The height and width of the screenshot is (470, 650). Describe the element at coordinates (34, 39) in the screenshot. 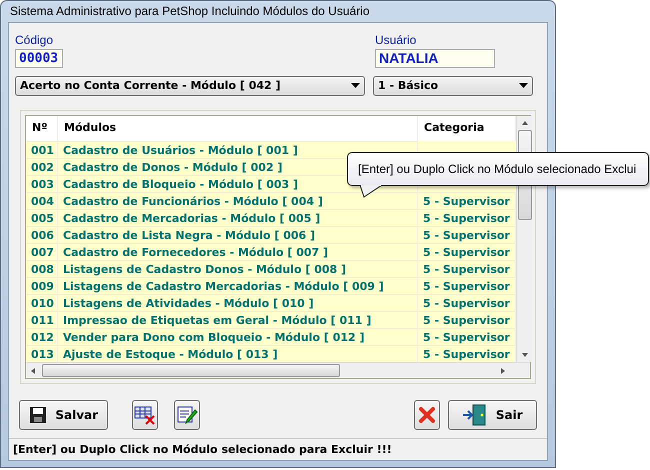

I see `code-label: Código` at that location.